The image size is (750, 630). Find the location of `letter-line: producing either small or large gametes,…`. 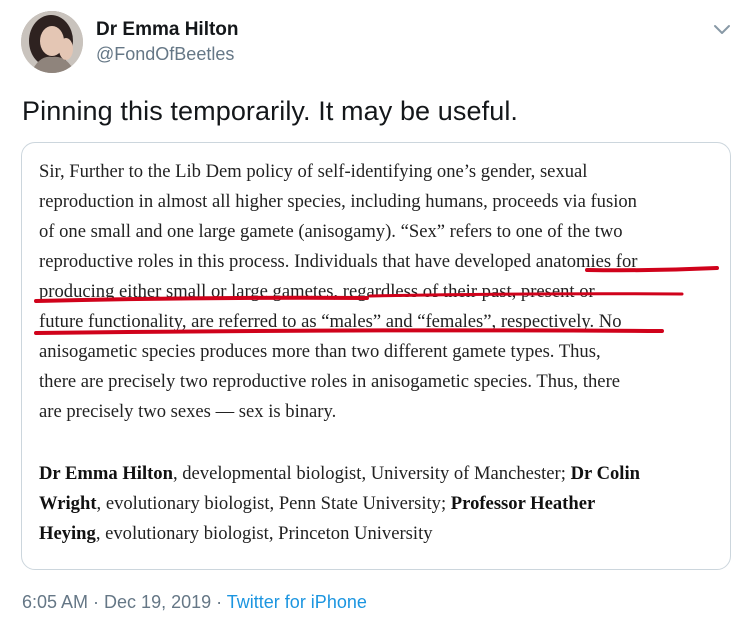

letter-line: producing either small or large gametes,… is located at coordinates (317, 291).